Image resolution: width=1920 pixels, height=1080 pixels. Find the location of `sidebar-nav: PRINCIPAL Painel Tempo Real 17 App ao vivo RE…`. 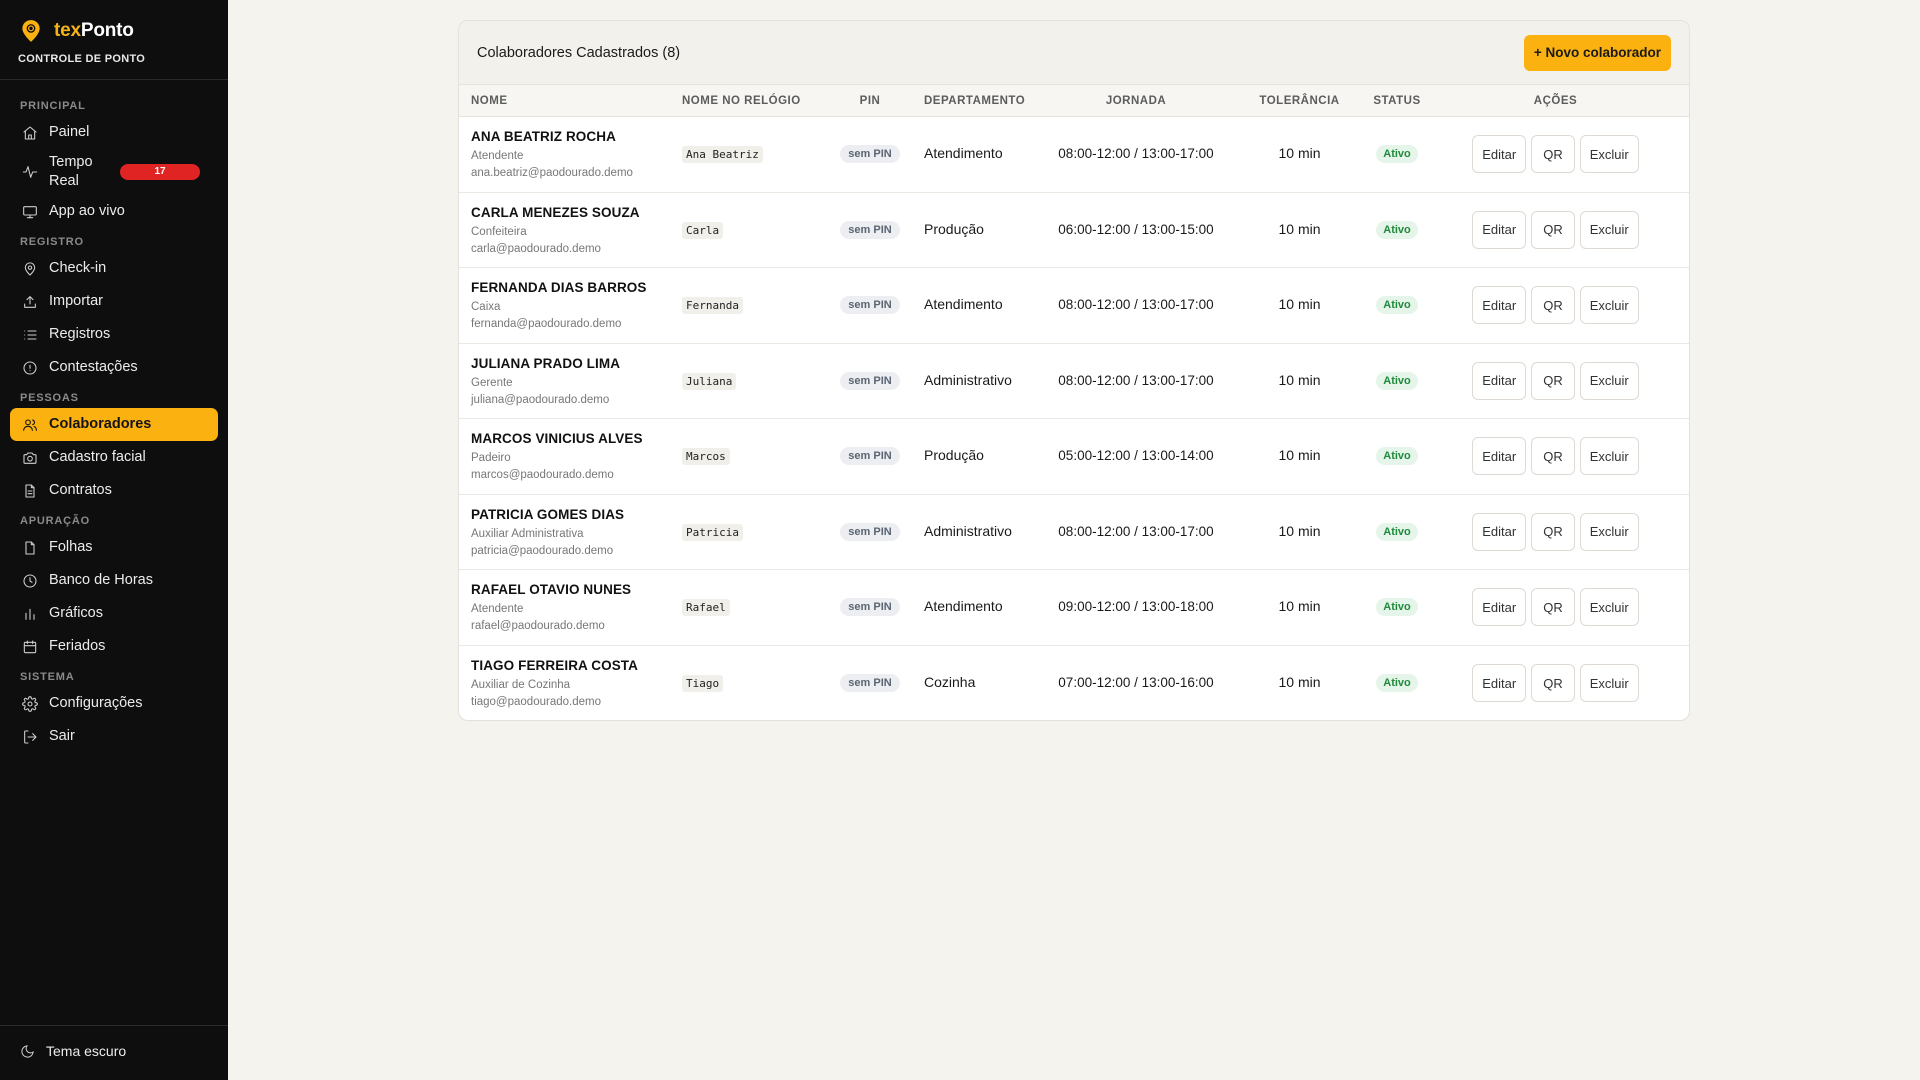

sidebar-nav: PRINCIPAL Painel Tempo Real 17 App ao vivo RE… is located at coordinates (114, 422).